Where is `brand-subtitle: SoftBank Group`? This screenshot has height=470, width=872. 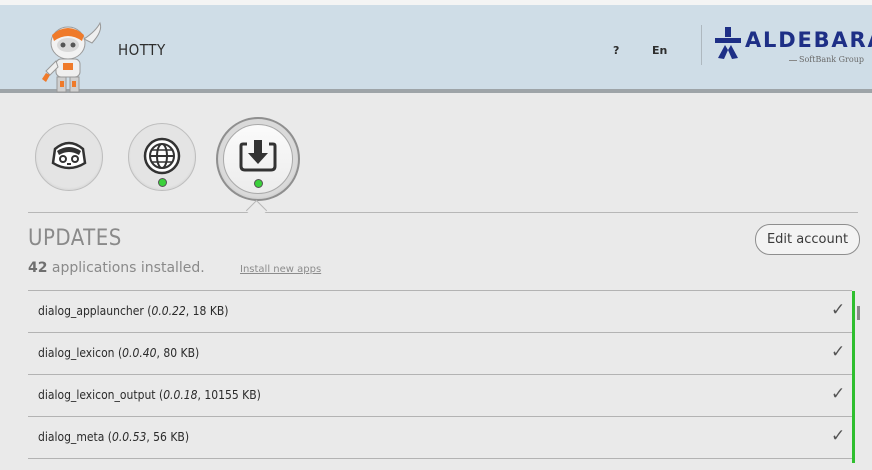
brand-subtitle: SoftBank Group is located at coordinates (831, 59).